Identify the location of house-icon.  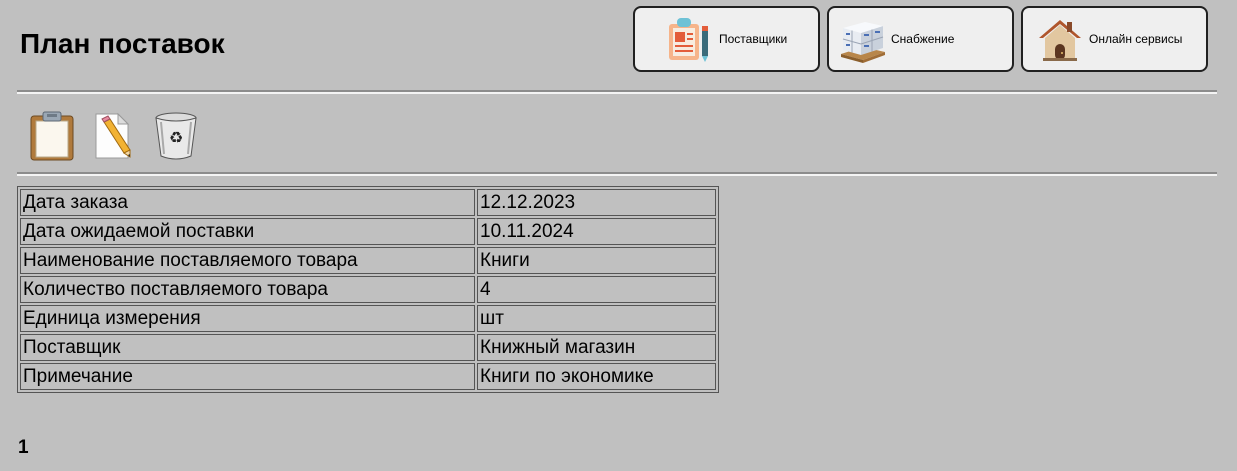
(1060, 39).